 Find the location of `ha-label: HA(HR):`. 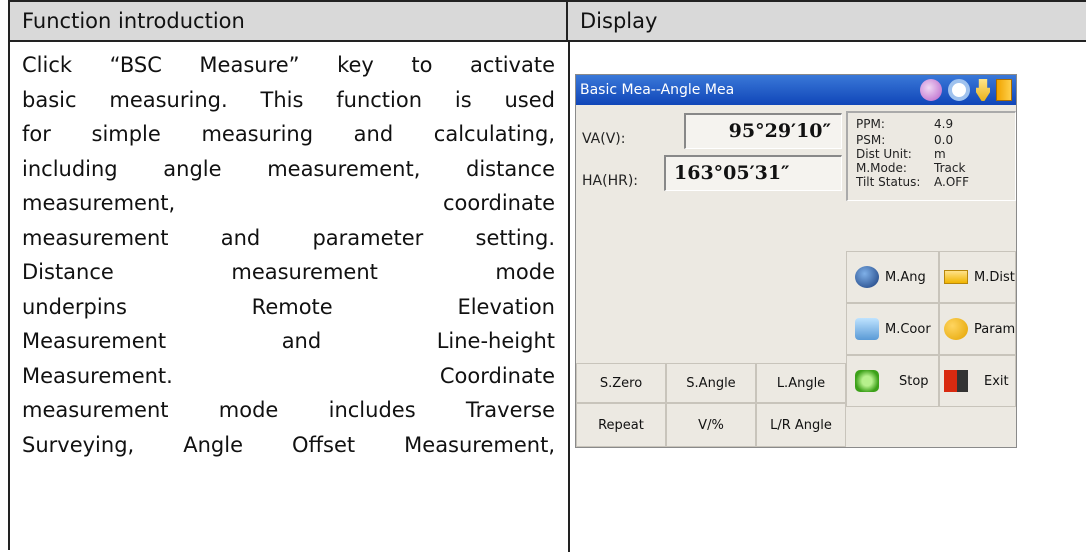

ha-label: HA(HR): is located at coordinates (610, 181).